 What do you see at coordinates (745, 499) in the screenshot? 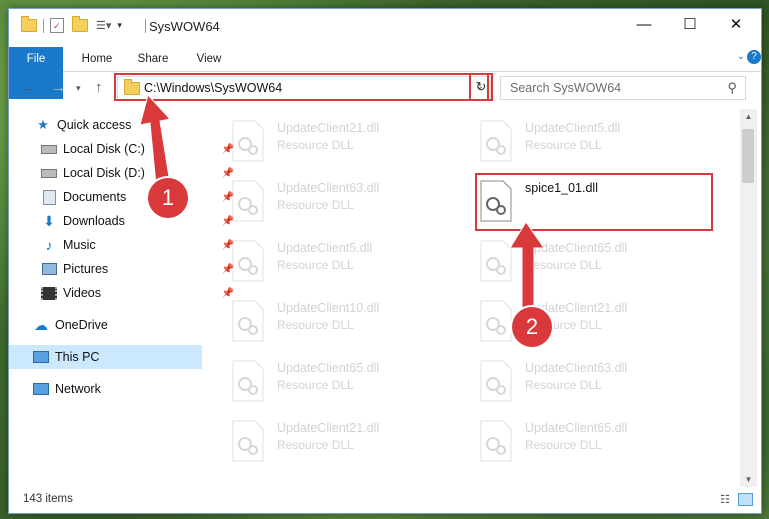
I see `large-icons-view-icon` at bounding box center [745, 499].